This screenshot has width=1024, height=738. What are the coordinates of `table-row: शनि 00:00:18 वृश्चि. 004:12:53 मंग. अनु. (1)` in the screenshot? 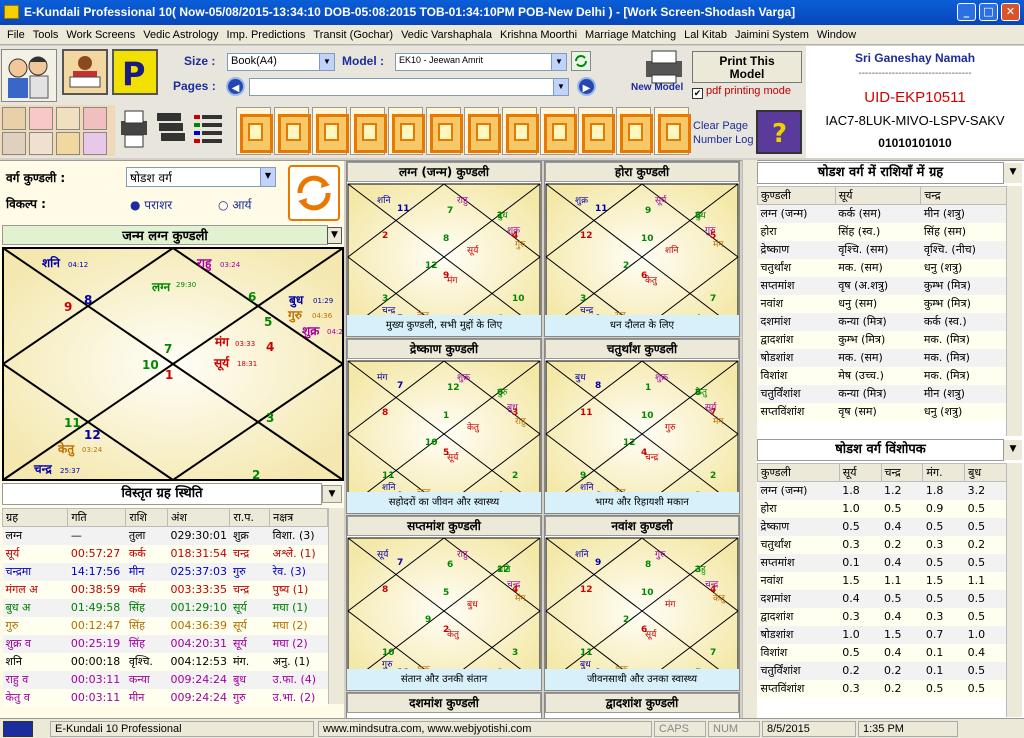 It's located at (165, 661).